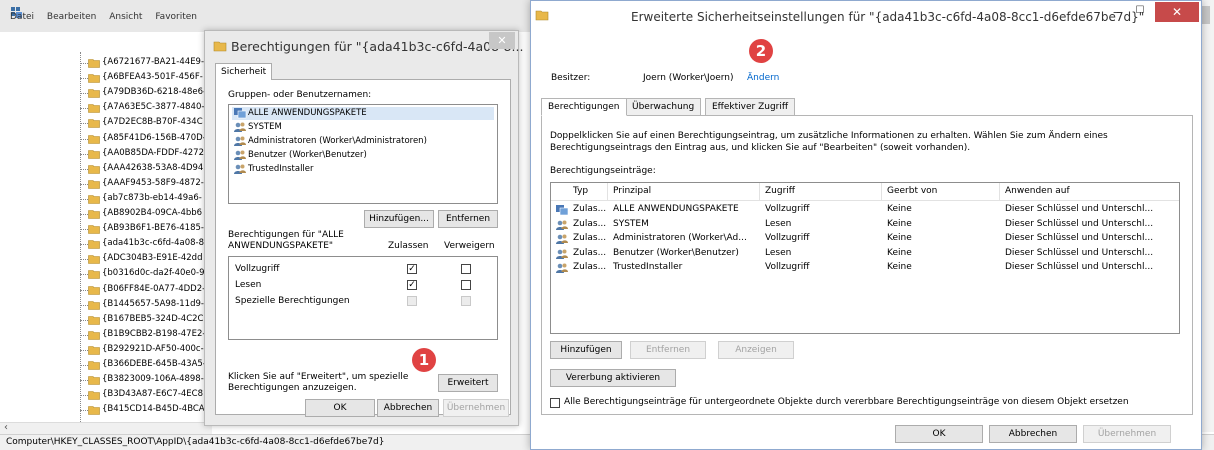  I want to click on maximize-icon: ☐, so click(1140, 14).